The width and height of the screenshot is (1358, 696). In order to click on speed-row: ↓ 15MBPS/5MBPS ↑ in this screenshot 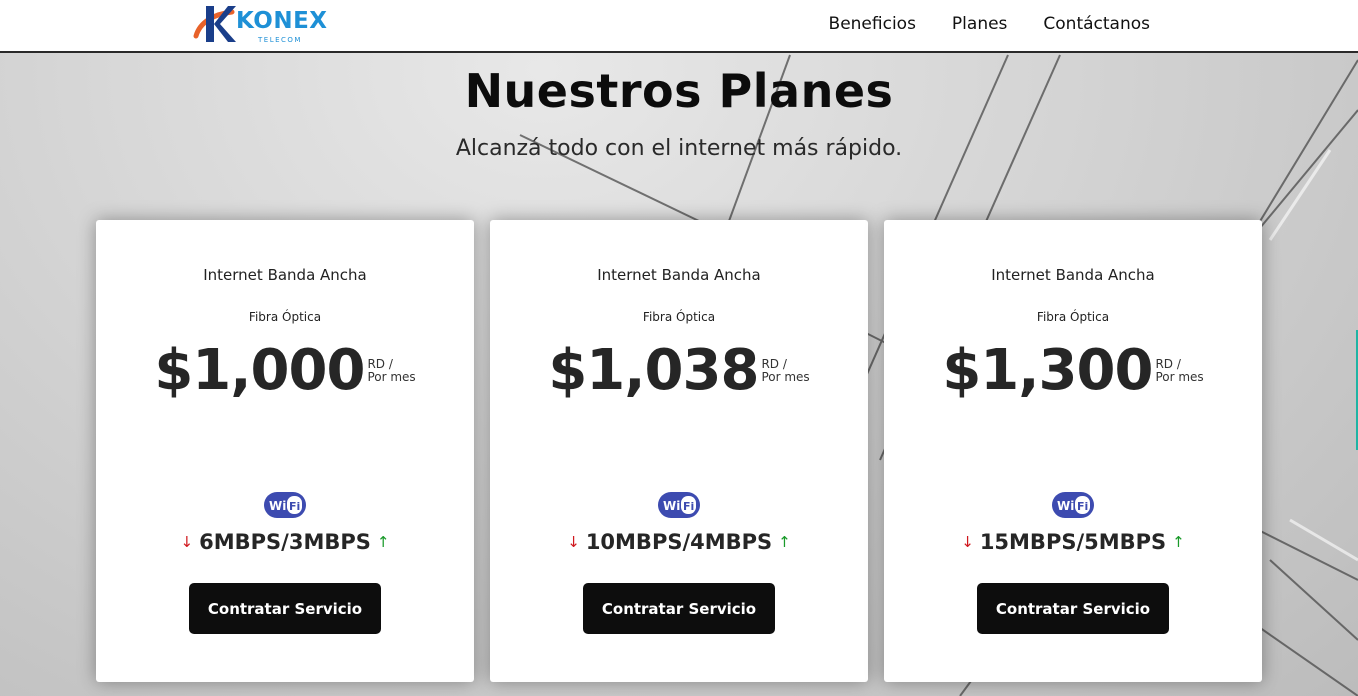, I will do `click(1073, 542)`.